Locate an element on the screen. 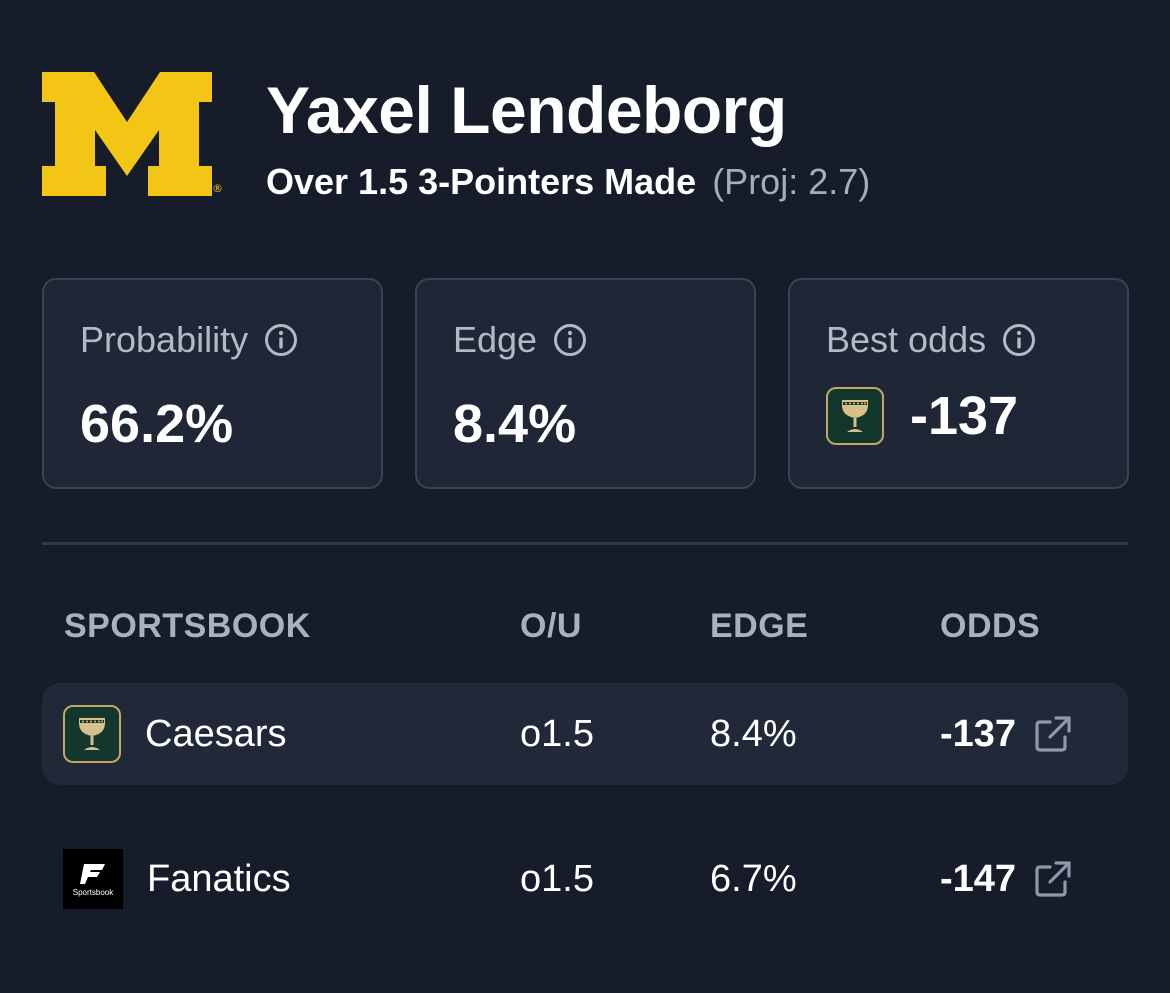  odds-cell: -147 is located at coordinates (1006, 879).